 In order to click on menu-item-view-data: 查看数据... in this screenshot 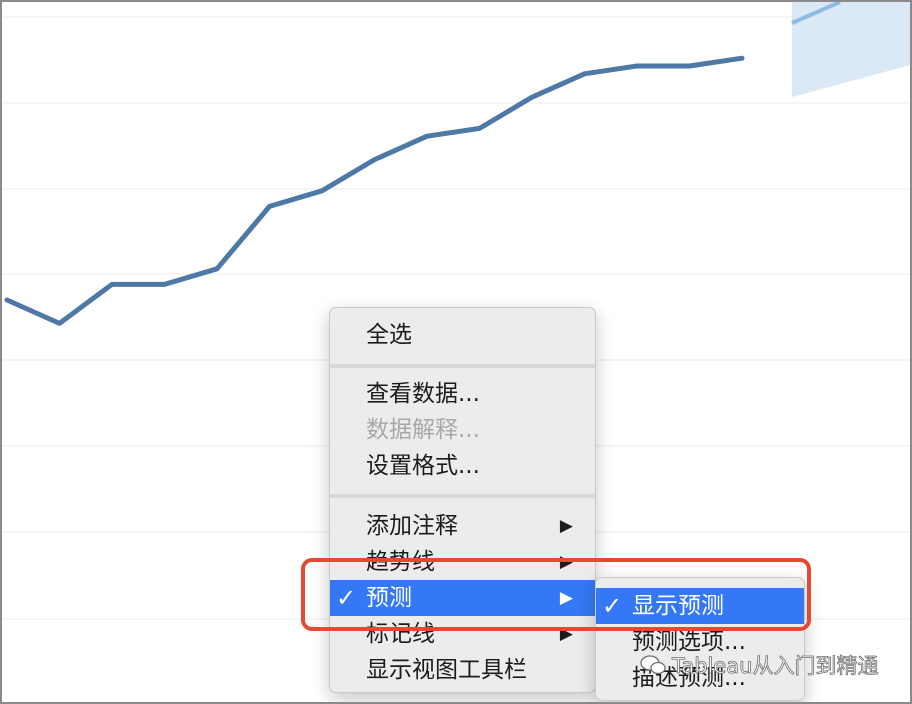, I will do `click(462, 394)`.